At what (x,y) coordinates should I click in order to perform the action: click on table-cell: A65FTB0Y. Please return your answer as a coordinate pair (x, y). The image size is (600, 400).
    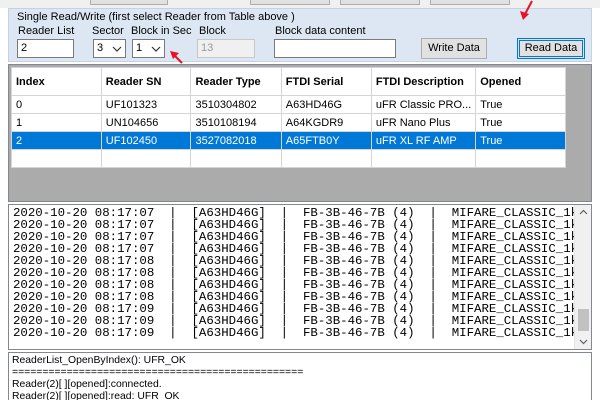
    Looking at the image, I should click on (326, 140).